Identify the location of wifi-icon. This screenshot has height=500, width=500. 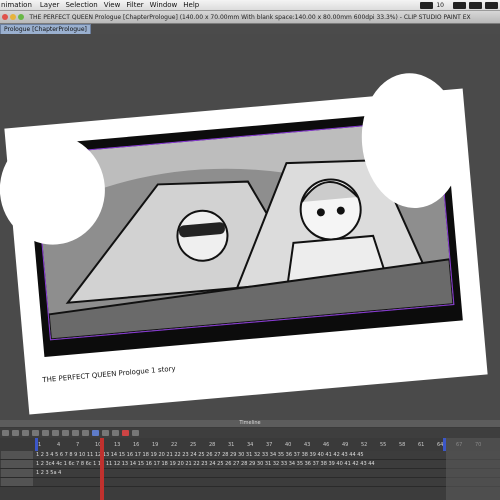
(427, 5).